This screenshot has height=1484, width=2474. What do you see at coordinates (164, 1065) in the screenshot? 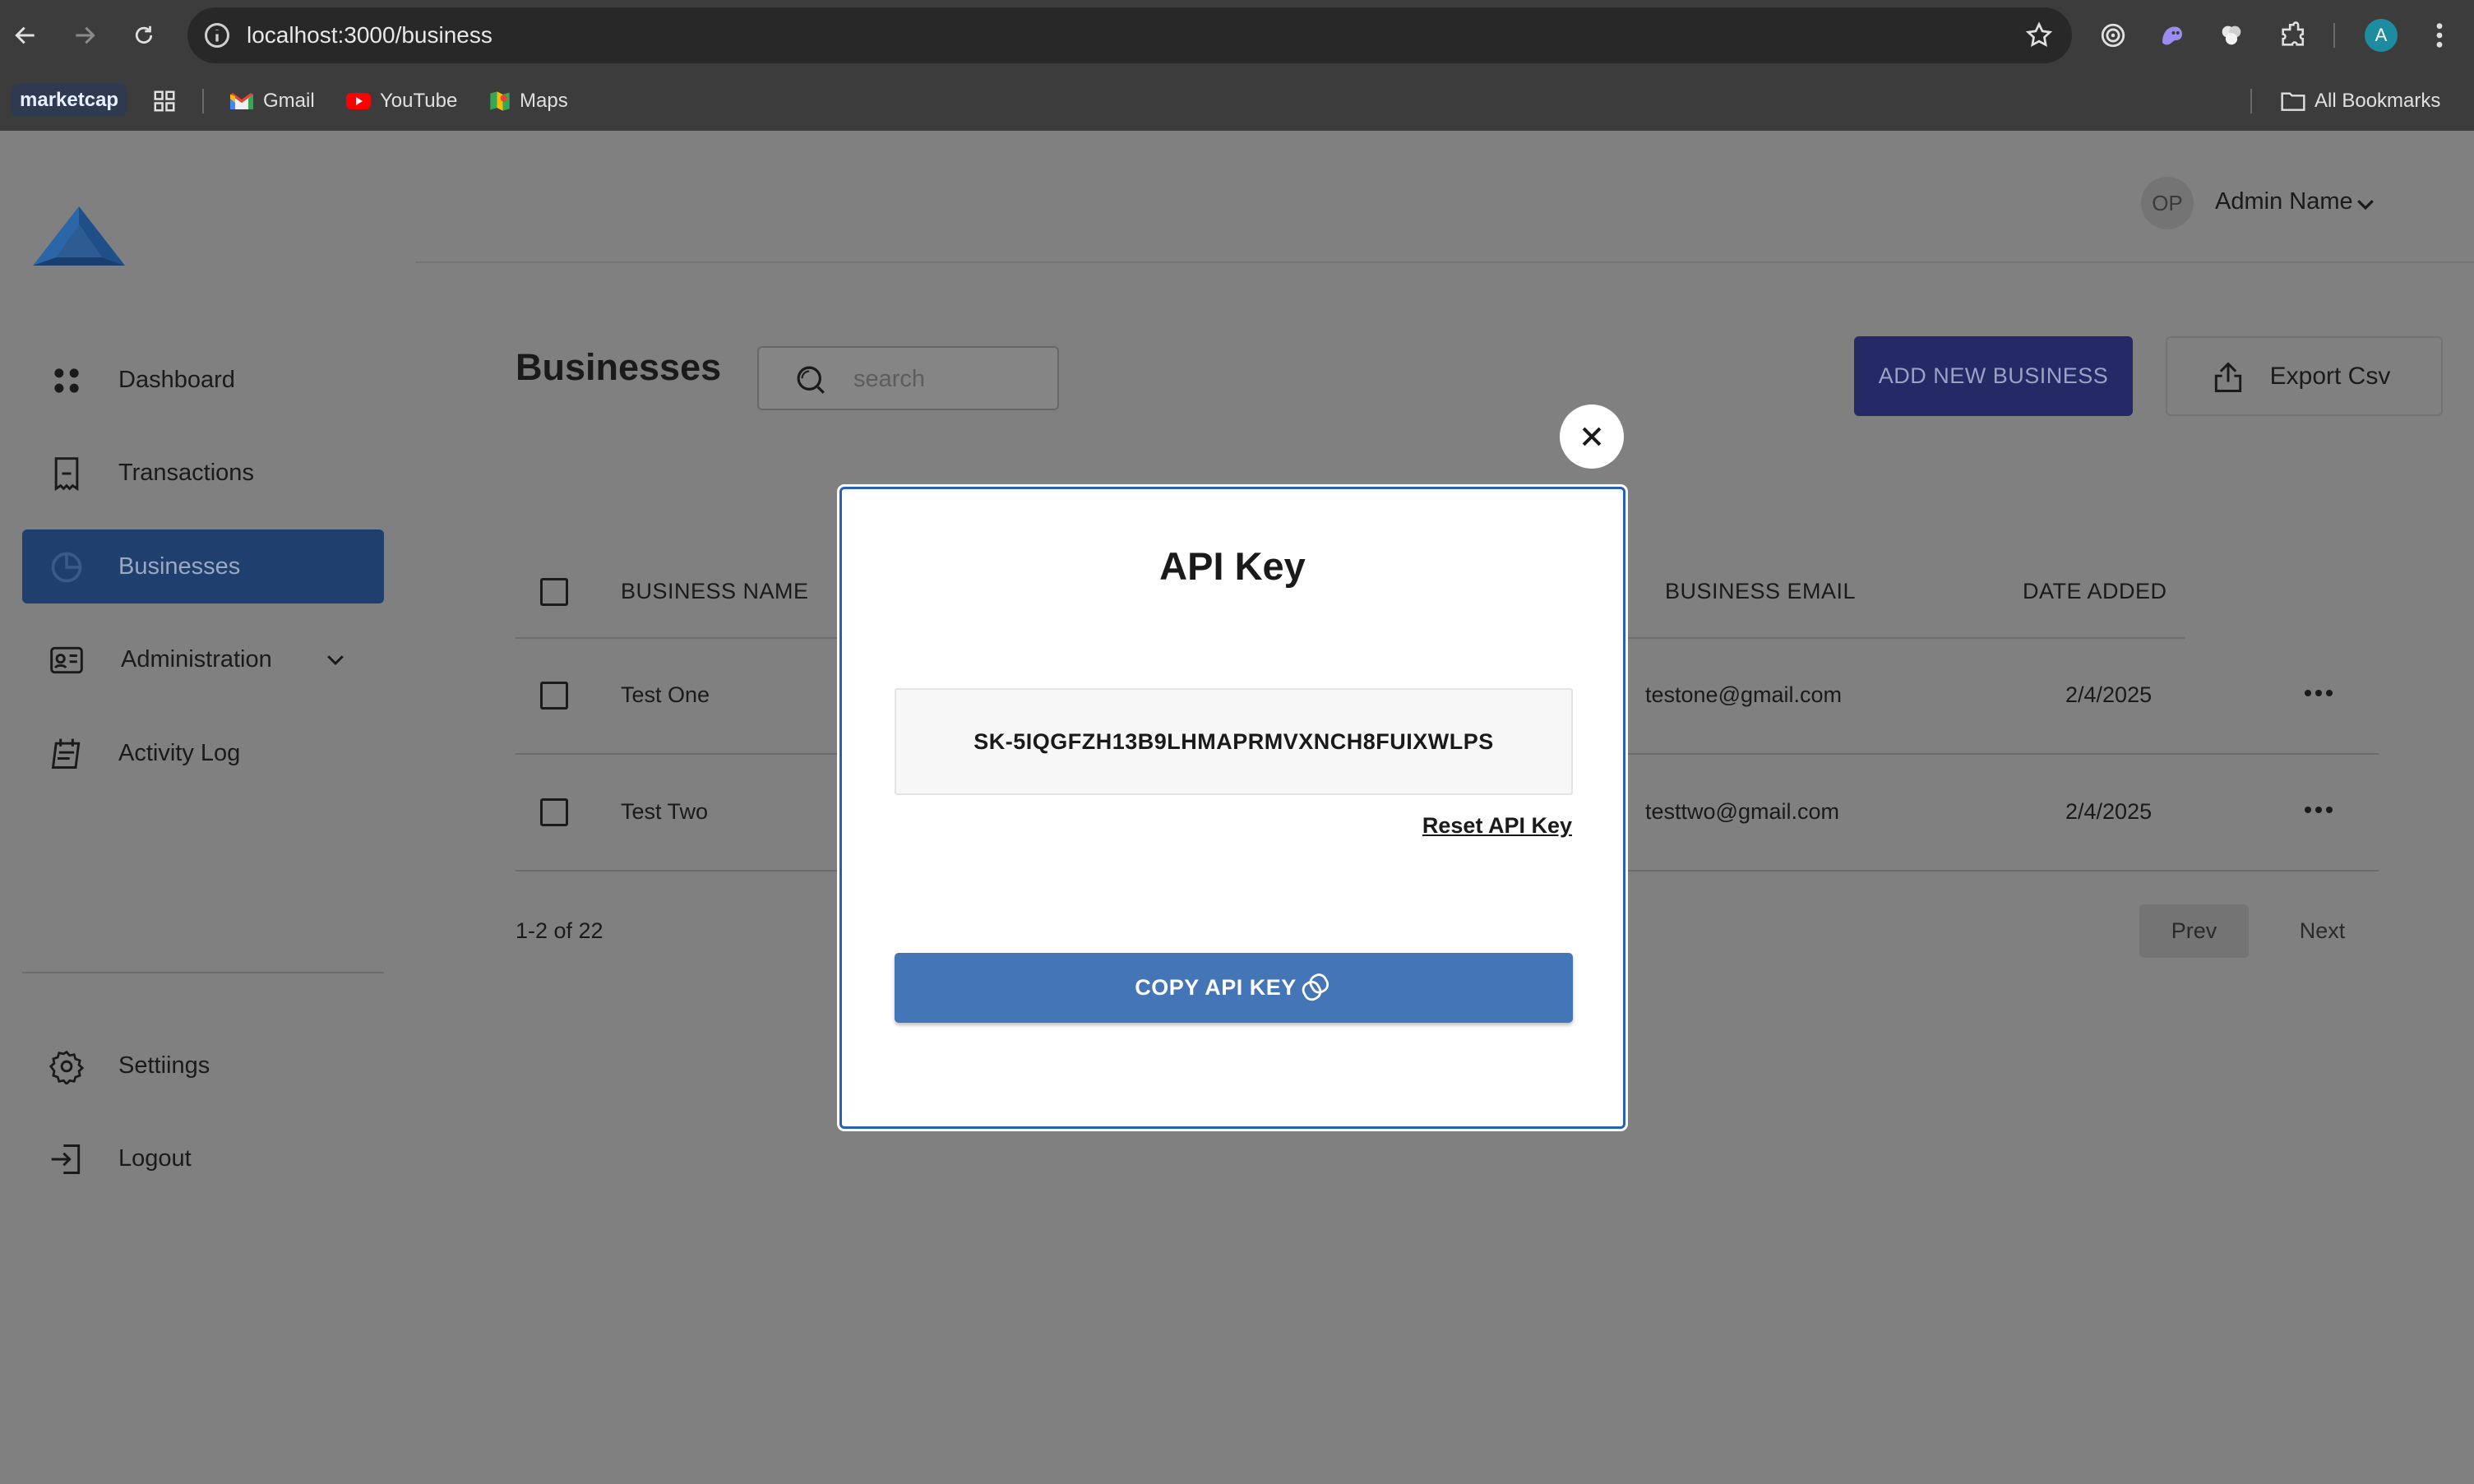
I see `sidebar-item-label: Settiings` at bounding box center [164, 1065].